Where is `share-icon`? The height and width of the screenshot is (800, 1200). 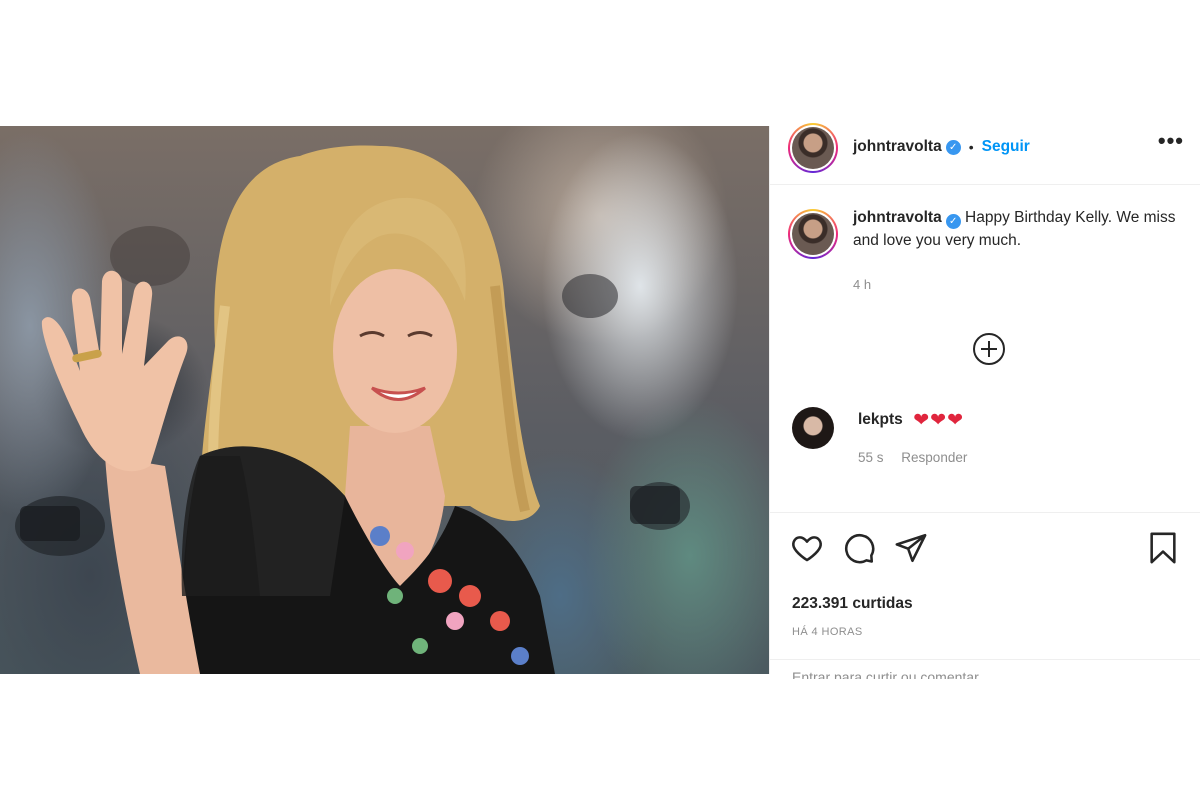 share-icon is located at coordinates (911, 548).